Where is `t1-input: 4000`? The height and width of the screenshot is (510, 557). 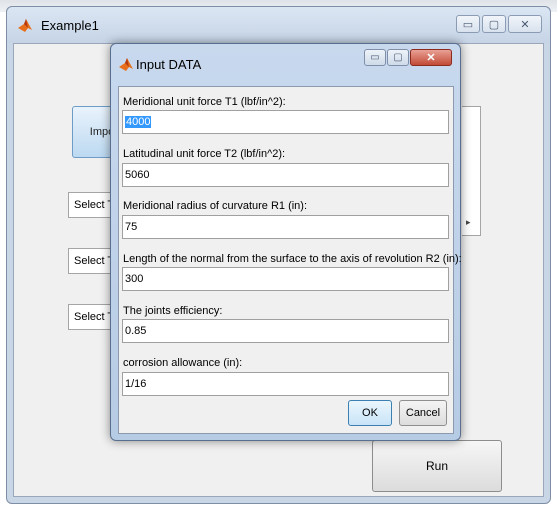 t1-input: 4000 is located at coordinates (285, 122).